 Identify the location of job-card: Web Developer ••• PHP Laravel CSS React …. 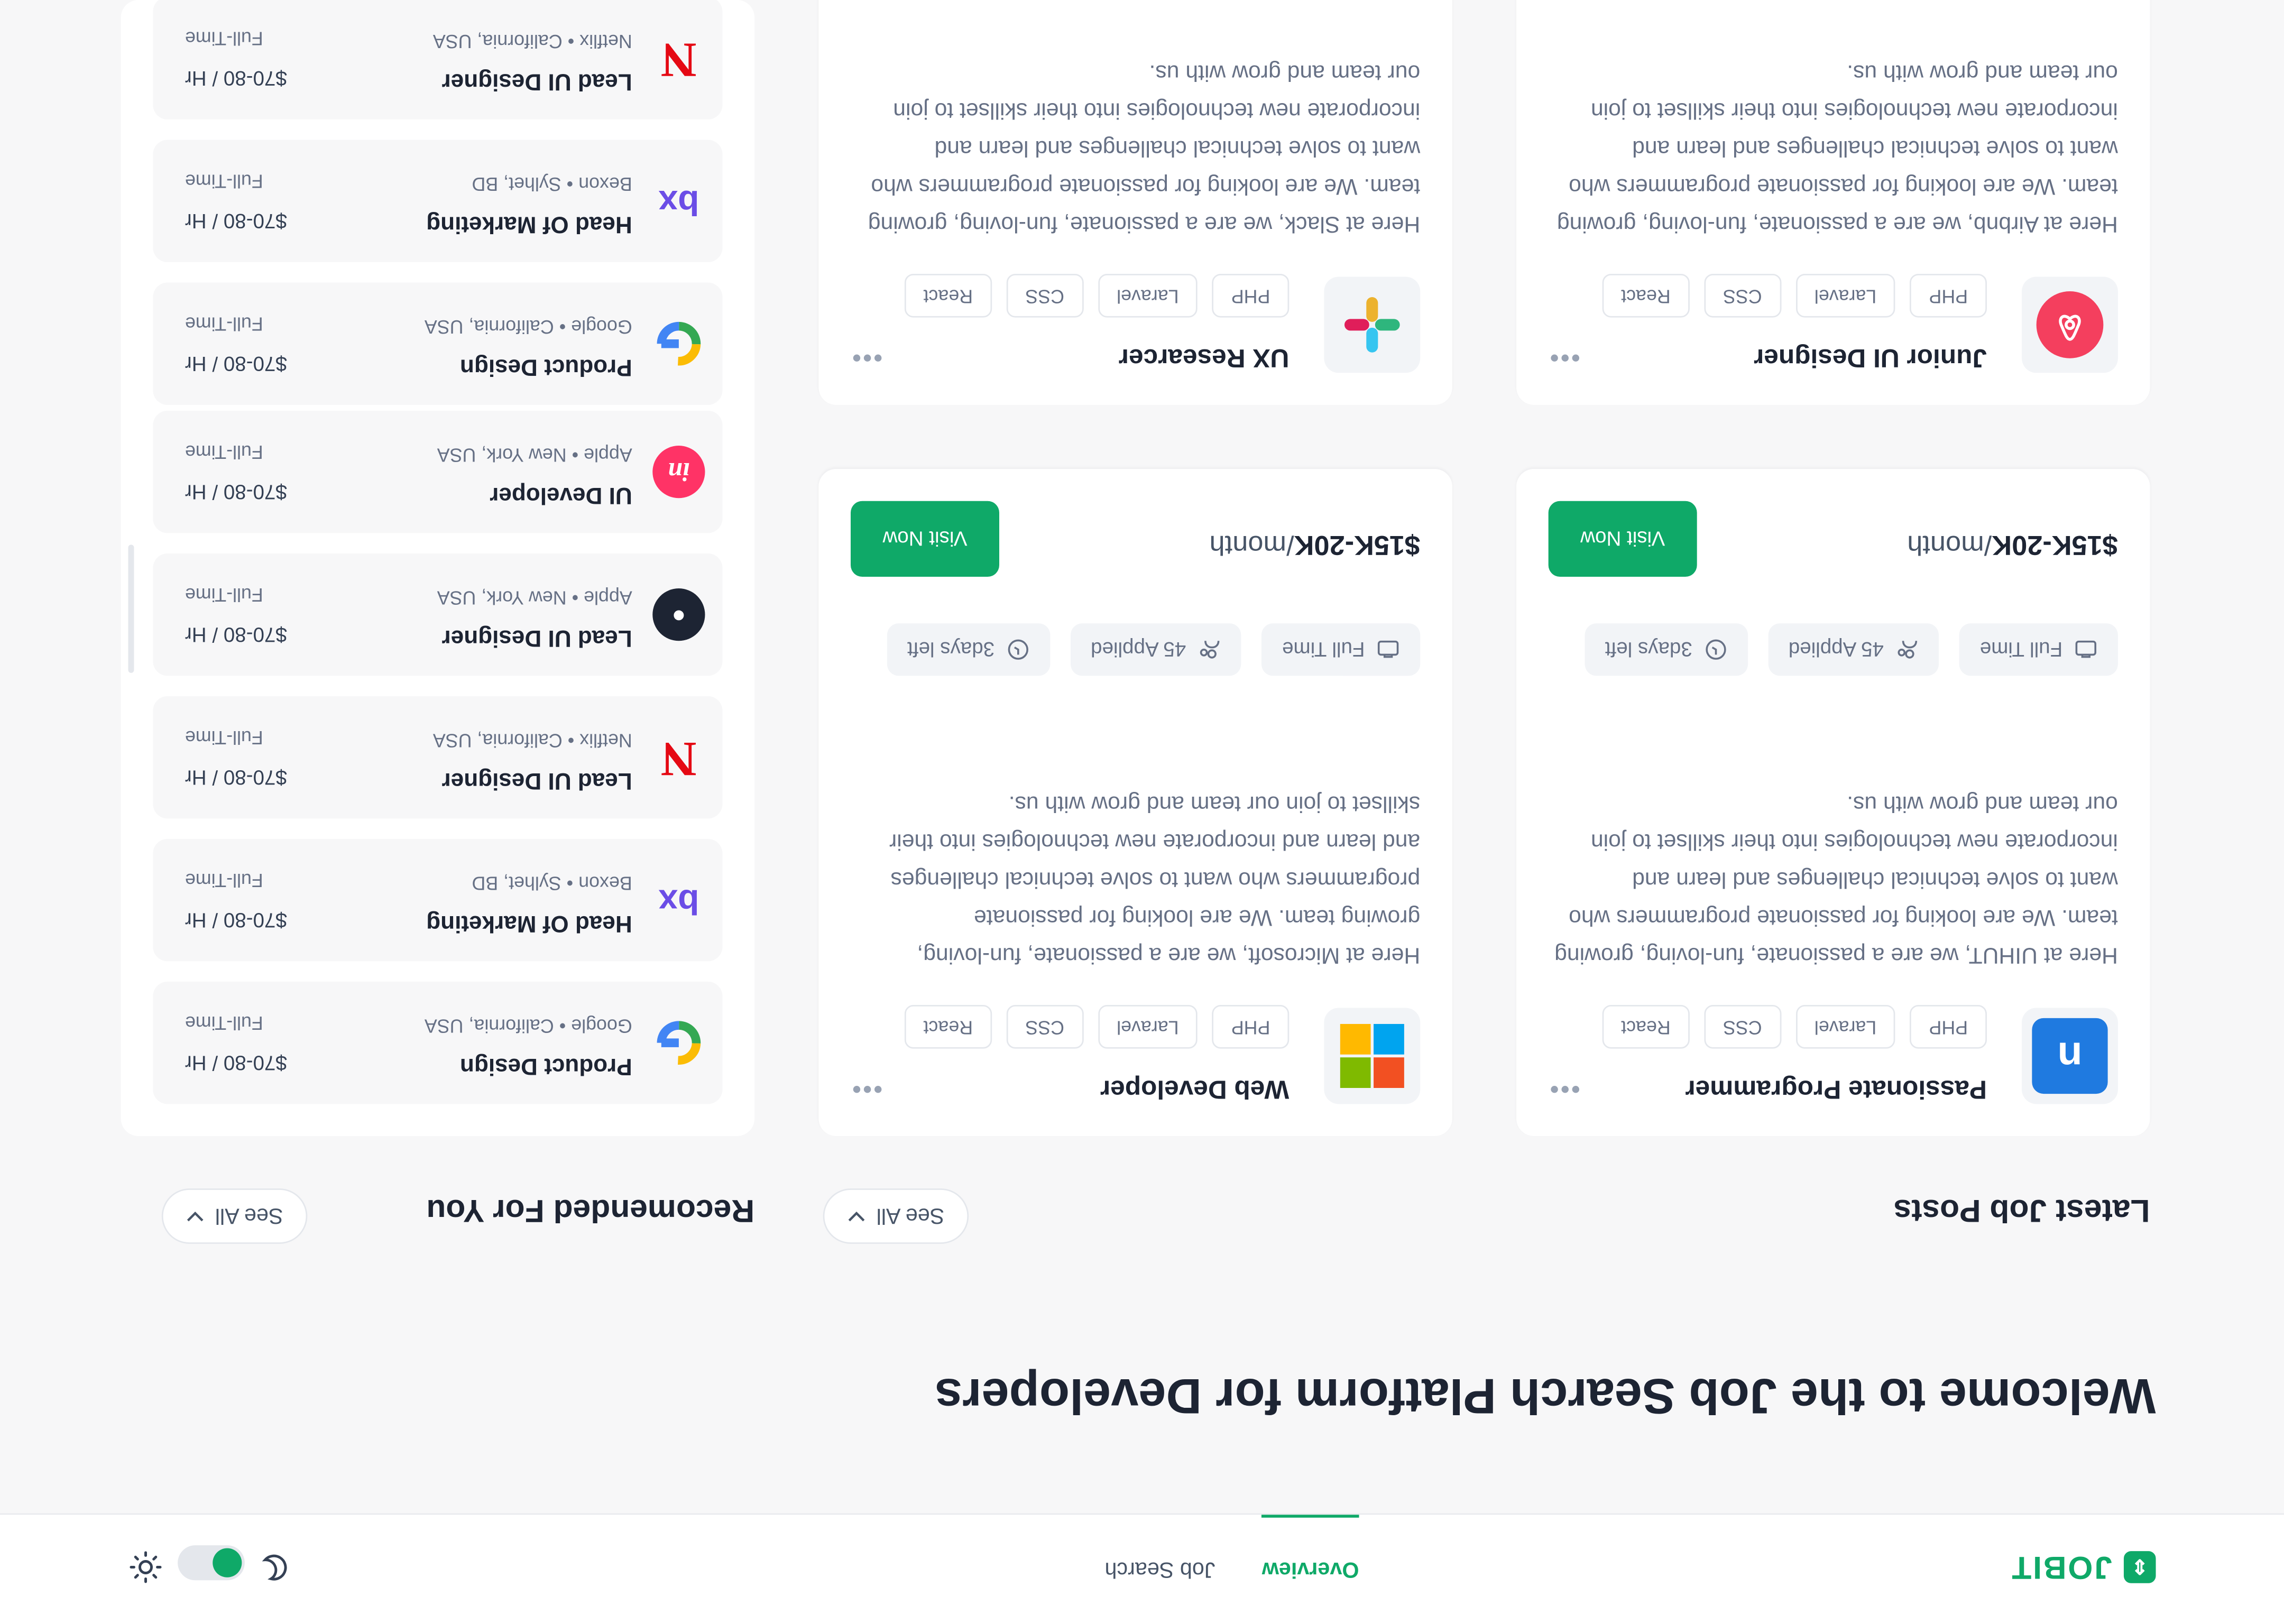
(1135, 802).